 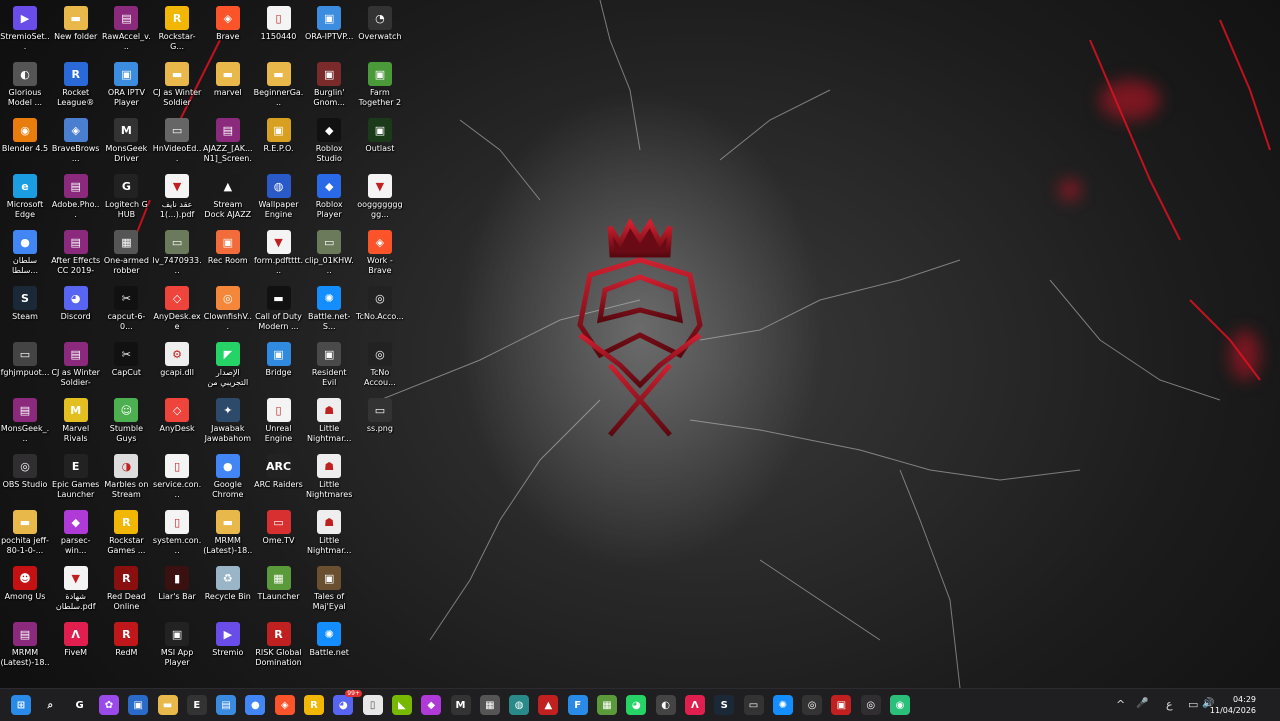 What do you see at coordinates (380, 86) in the screenshot?
I see `desktop-shortcut: ▣ Farm Together 2` at bounding box center [380, 86].